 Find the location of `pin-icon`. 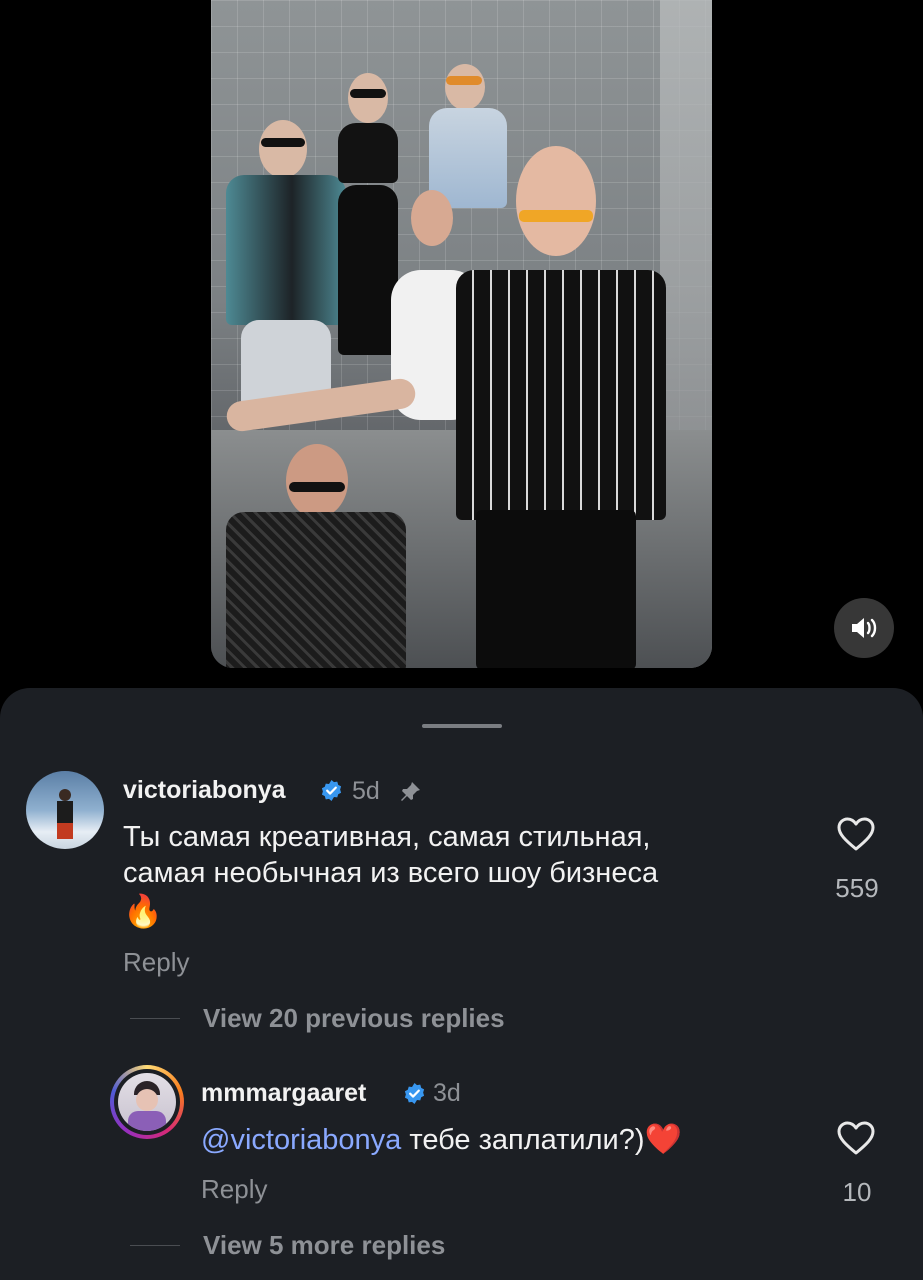

pin-icon is located at coordinates (410, 791).